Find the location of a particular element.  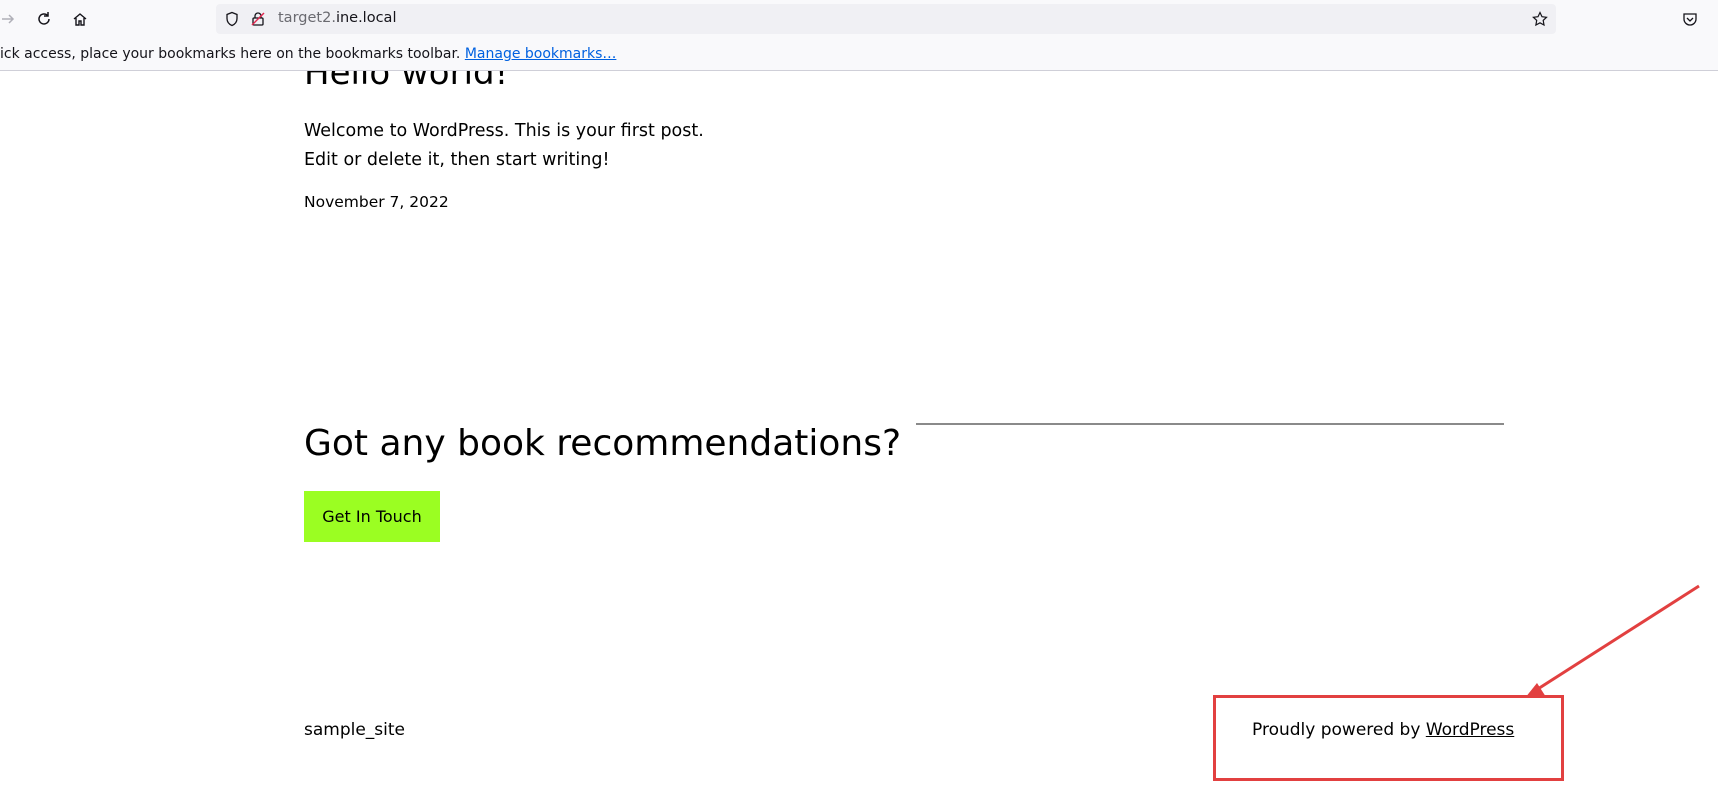

reload-icon is located at coordinates (44, 18).